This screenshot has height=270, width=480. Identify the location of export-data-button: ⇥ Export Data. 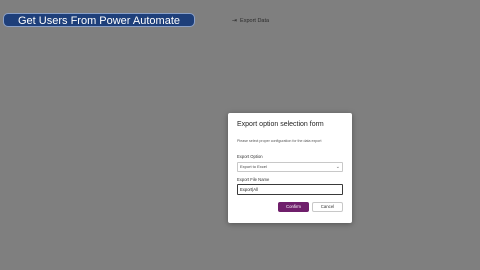
(250, 21).